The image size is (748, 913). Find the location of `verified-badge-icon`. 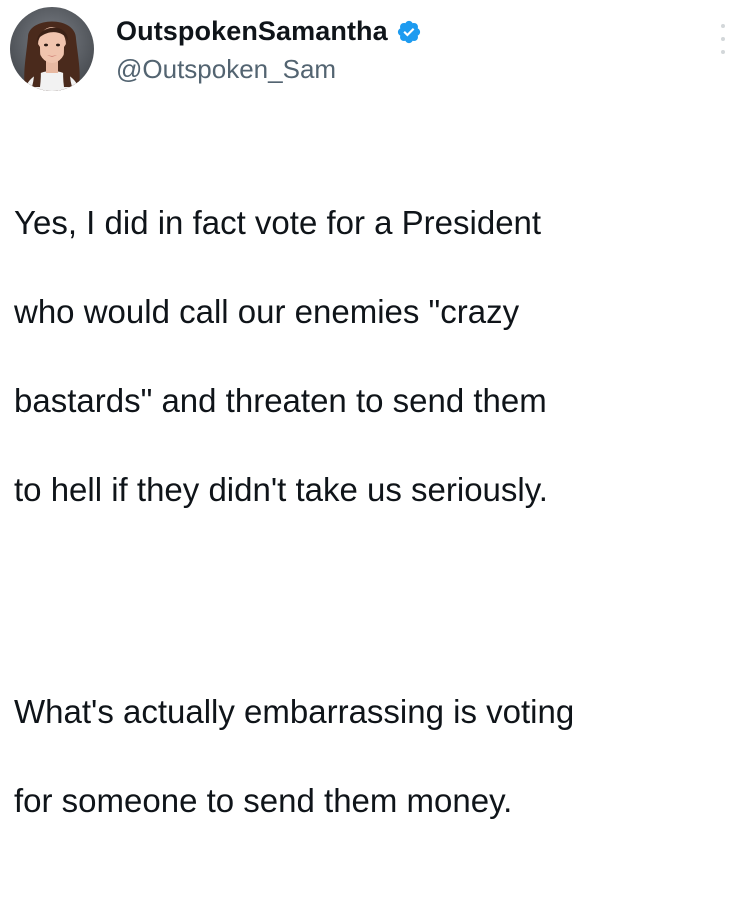

verified-badge-icon is located at coordinates (409, 32).